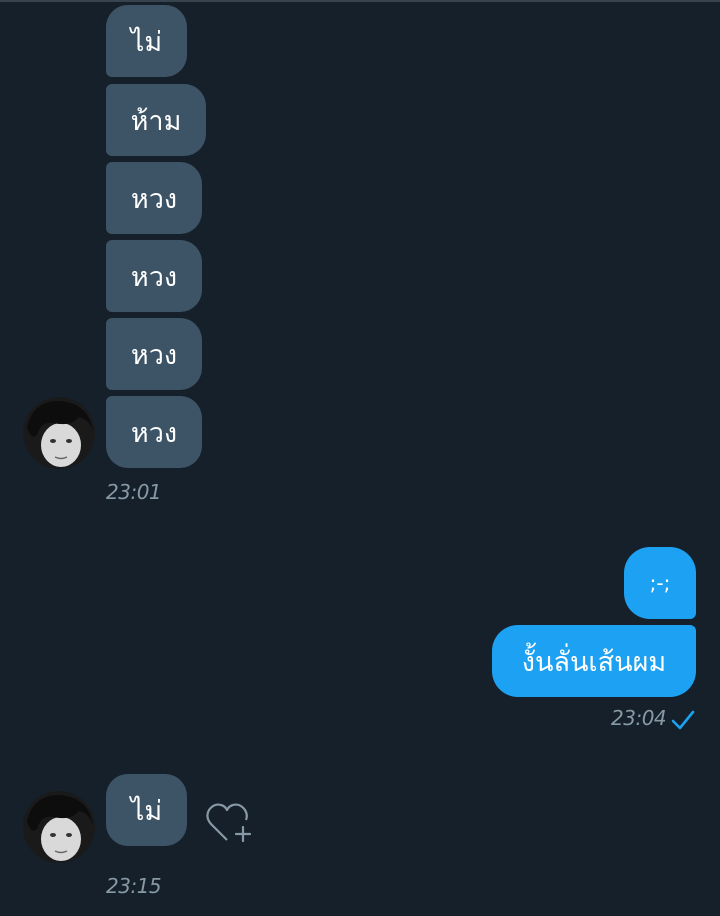 This screenshot has width=720, height=916. Describe the element at coordinates (134, 886) in the screenshot. I see `timestamp: 23:15` at that location.